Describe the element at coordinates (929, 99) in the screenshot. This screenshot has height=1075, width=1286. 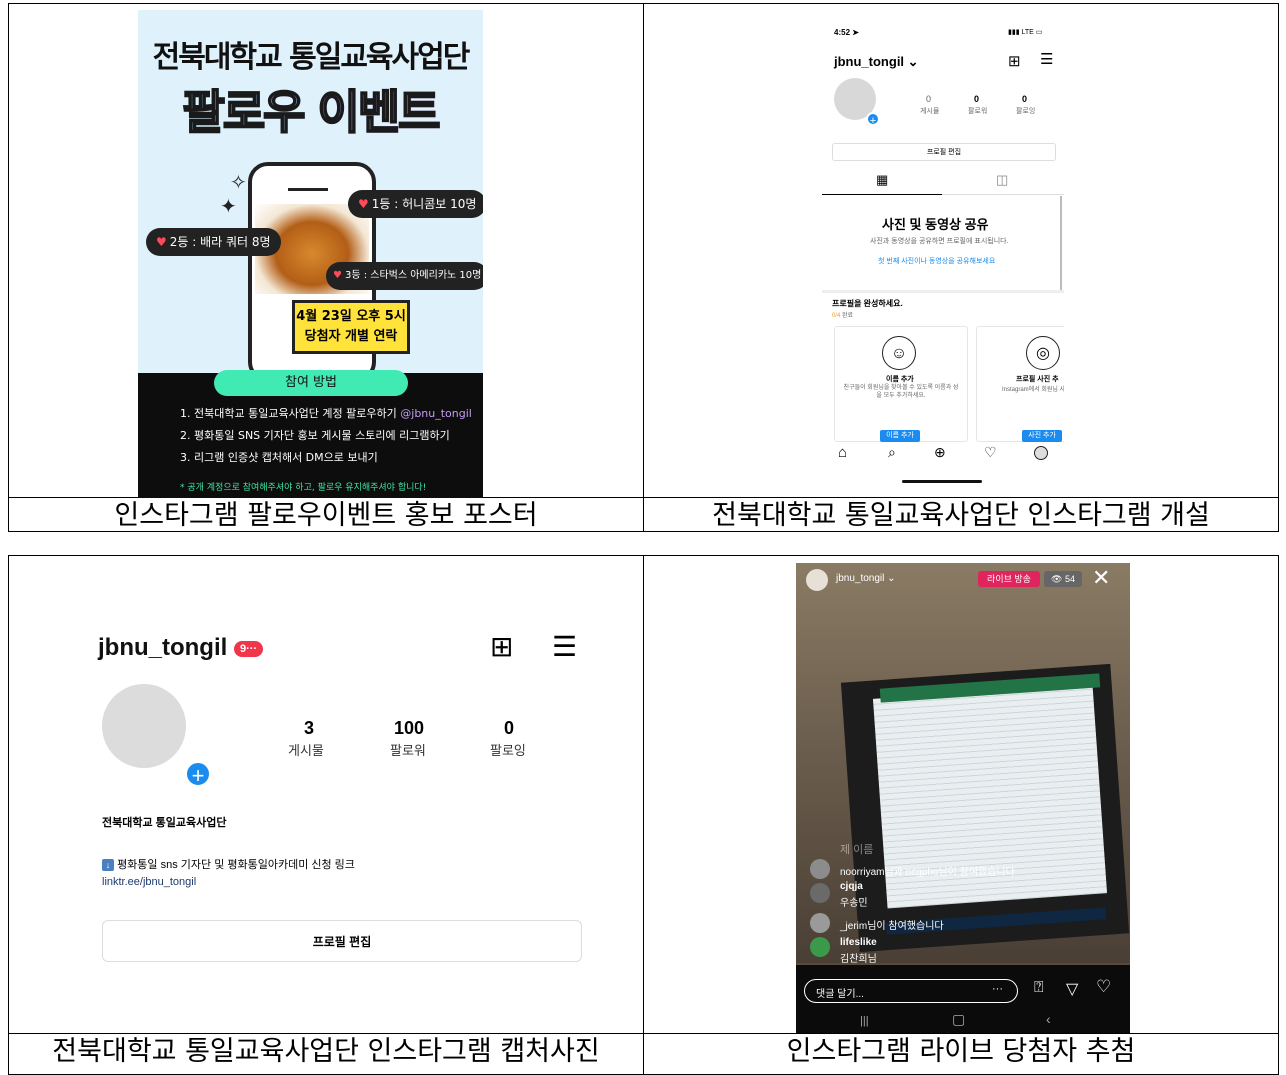
I see `posts-count: 0` at that location.